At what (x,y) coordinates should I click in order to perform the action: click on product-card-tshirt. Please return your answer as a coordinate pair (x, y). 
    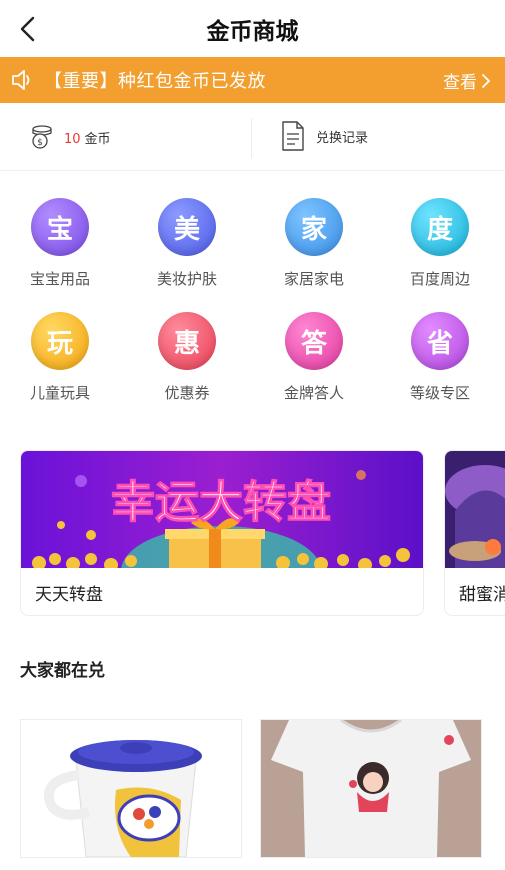
    Looking at the image, I should click on (371, 788).